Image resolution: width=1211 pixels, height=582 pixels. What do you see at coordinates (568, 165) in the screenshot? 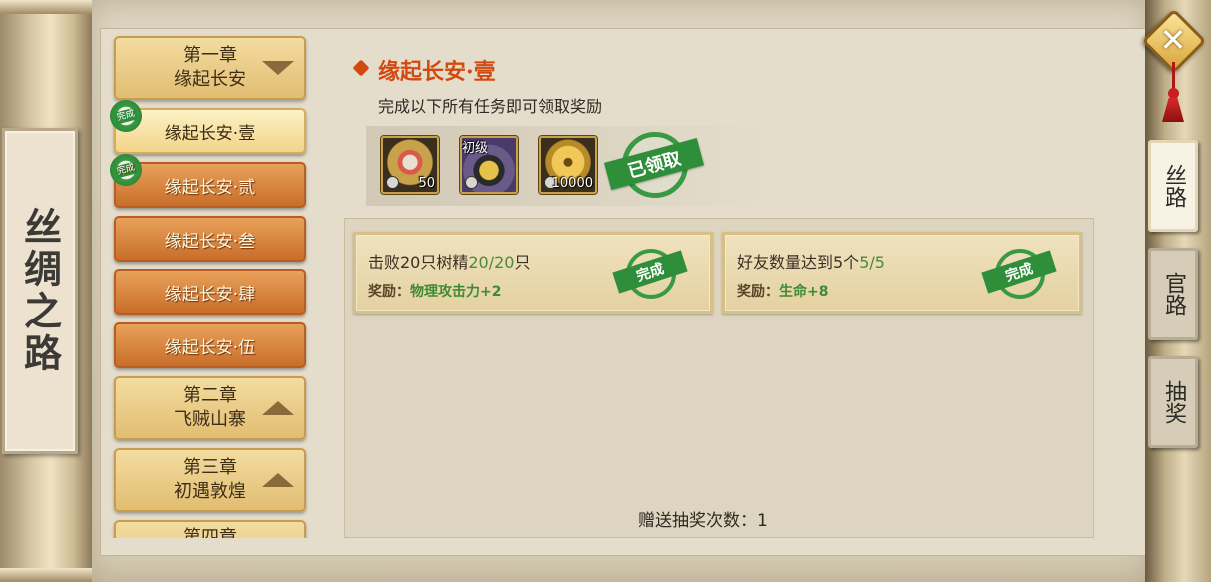
I see `copper-coin-icon: 10000` at bounding box center [568, 165].